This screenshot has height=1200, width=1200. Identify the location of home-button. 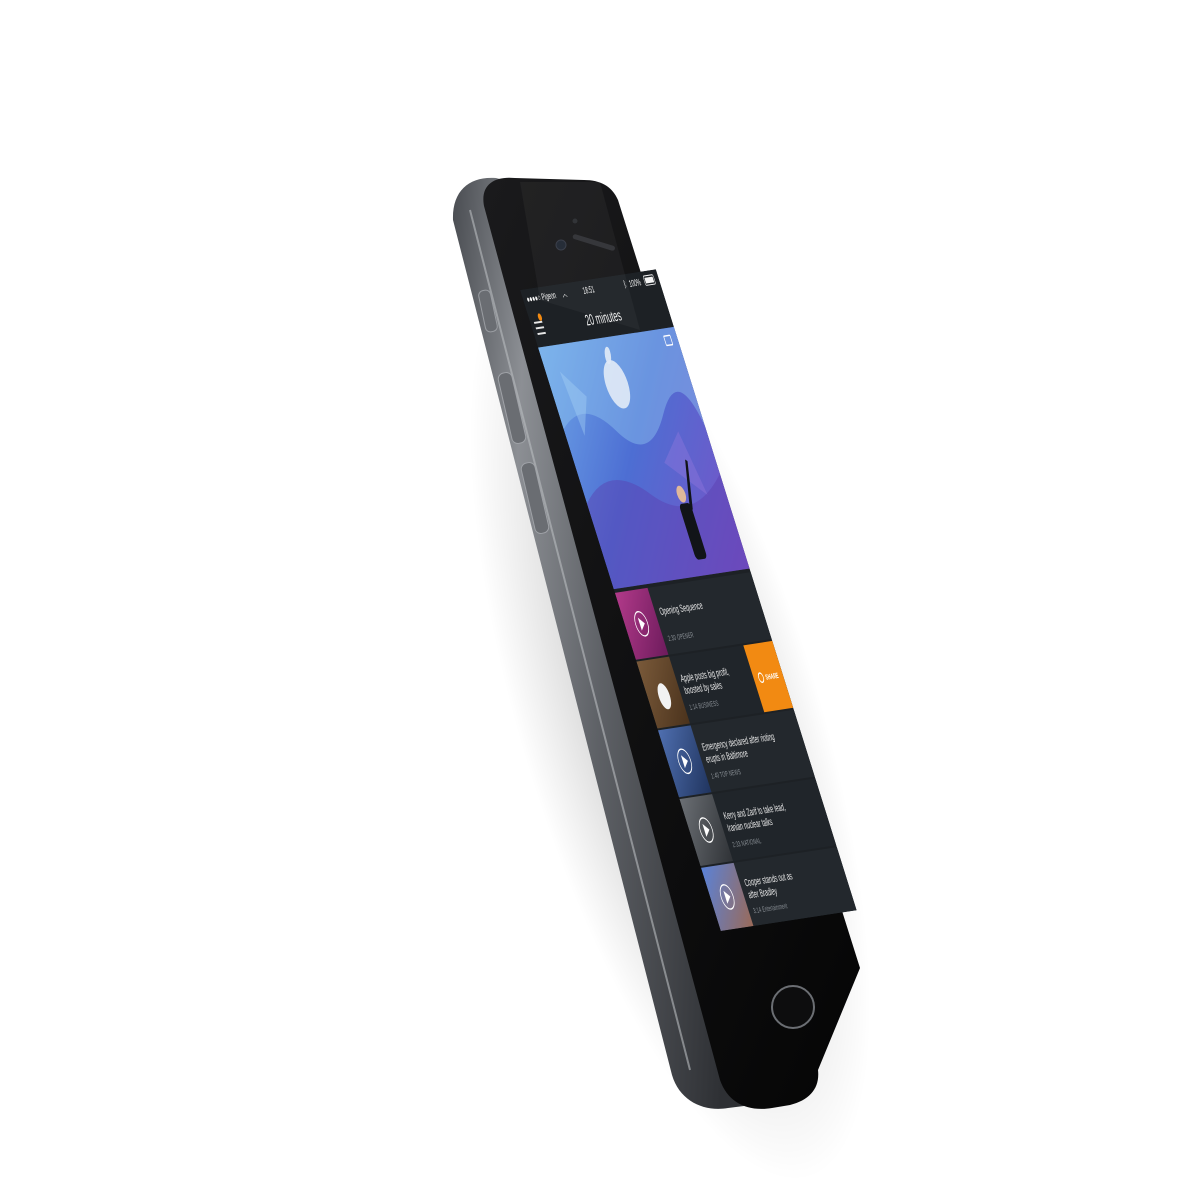
(793, 1007).